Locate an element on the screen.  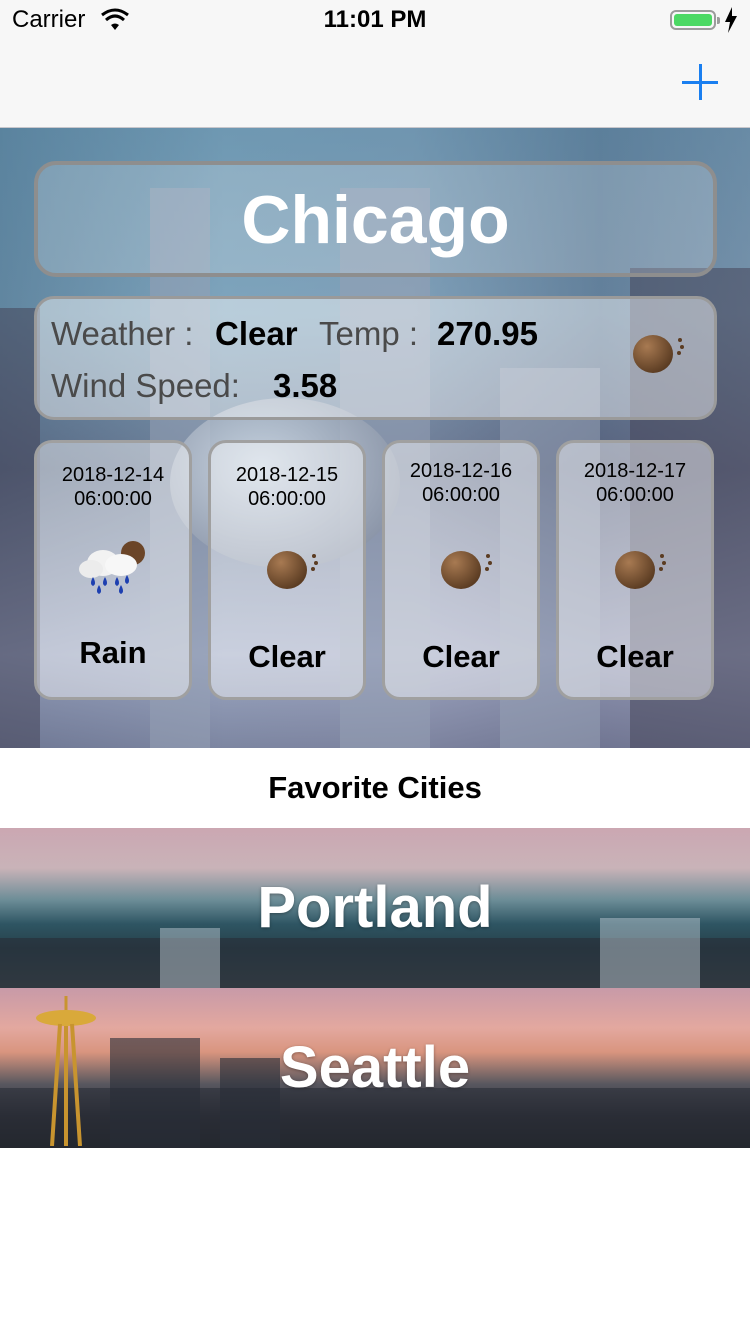
forecast-card: 2018-12-14 06:00:00 Rain is located at coordinates (113, 570).